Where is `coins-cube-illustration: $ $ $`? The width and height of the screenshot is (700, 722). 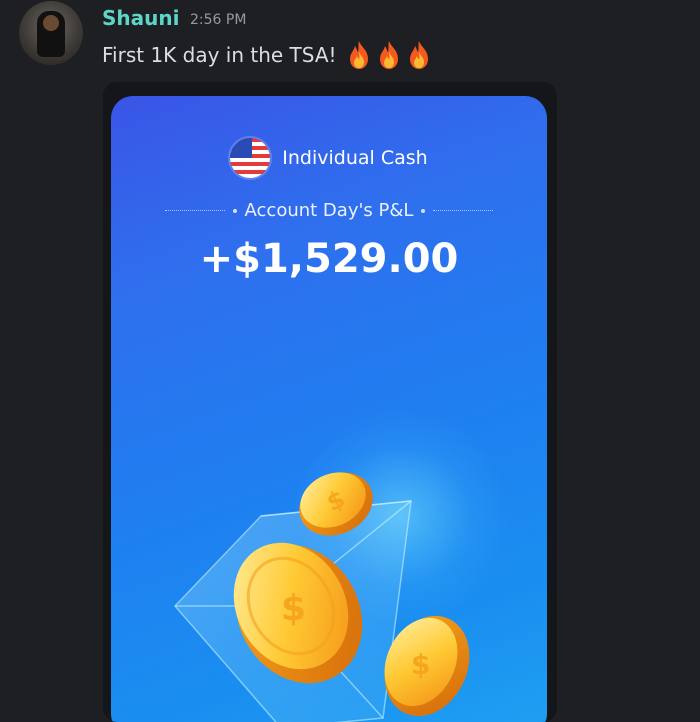 coins-cube-illustration: $ $ $ is located at coordinates (321, 597).